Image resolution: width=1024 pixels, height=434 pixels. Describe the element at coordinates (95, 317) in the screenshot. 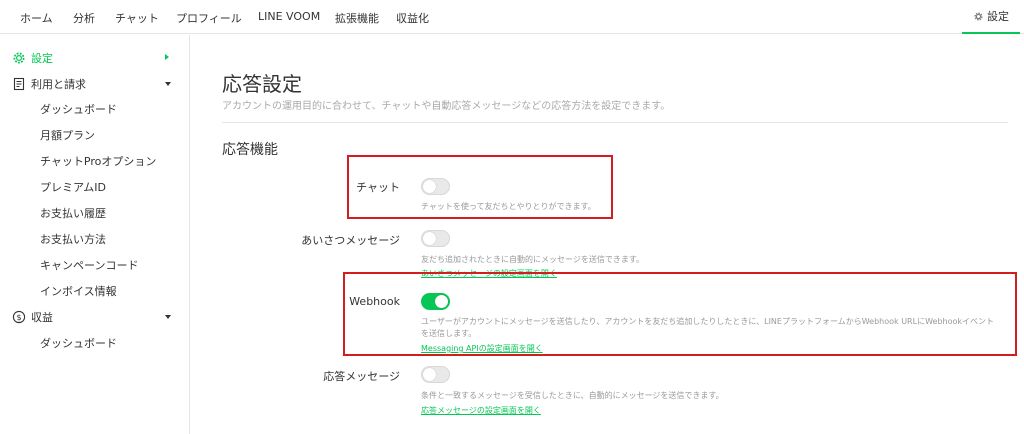

I see `sidebar-item-revenue: $ 収益` at that location.